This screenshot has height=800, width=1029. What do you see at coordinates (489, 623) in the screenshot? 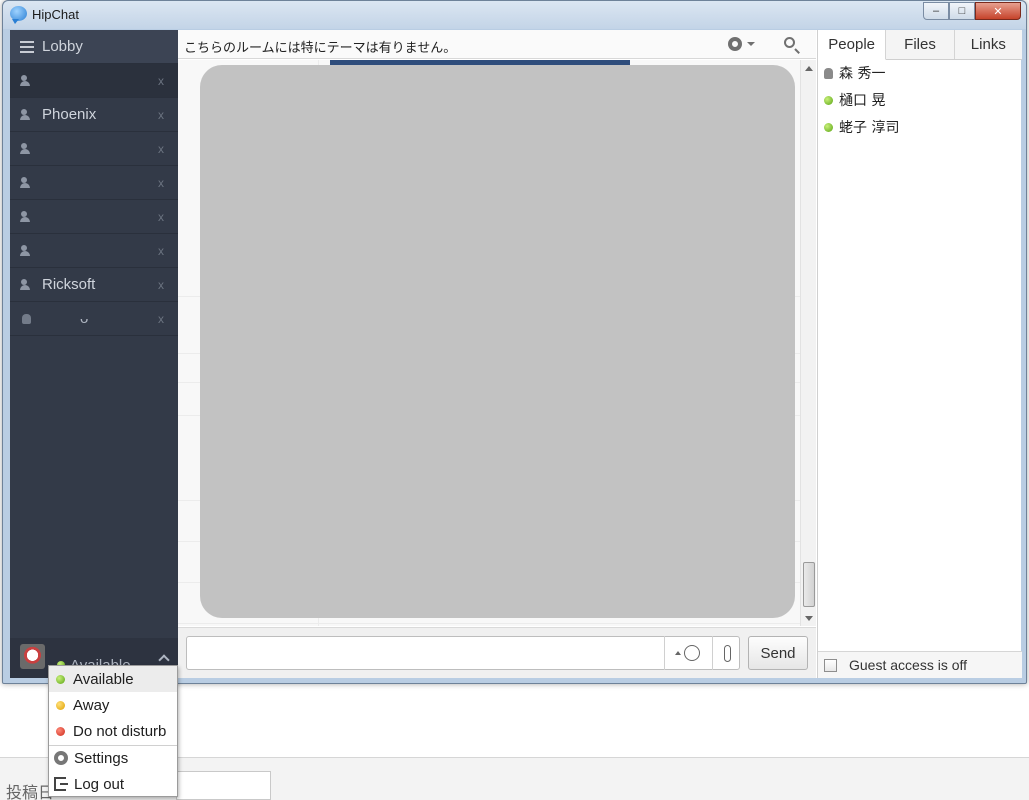
I see `message-divider` at bounding box center [489, 623].